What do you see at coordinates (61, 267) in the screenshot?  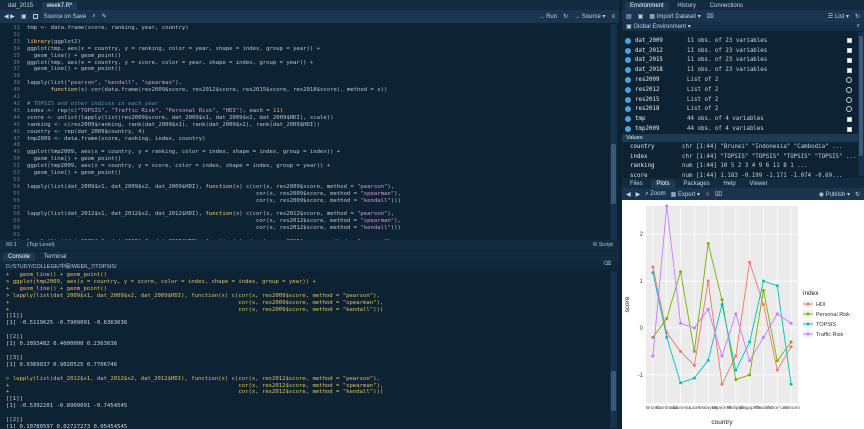 I see `working-directory: D:/STUDY/COLLEGE/中级/WEEK_7/TOPSIS/` at bounding box center [61, 267].